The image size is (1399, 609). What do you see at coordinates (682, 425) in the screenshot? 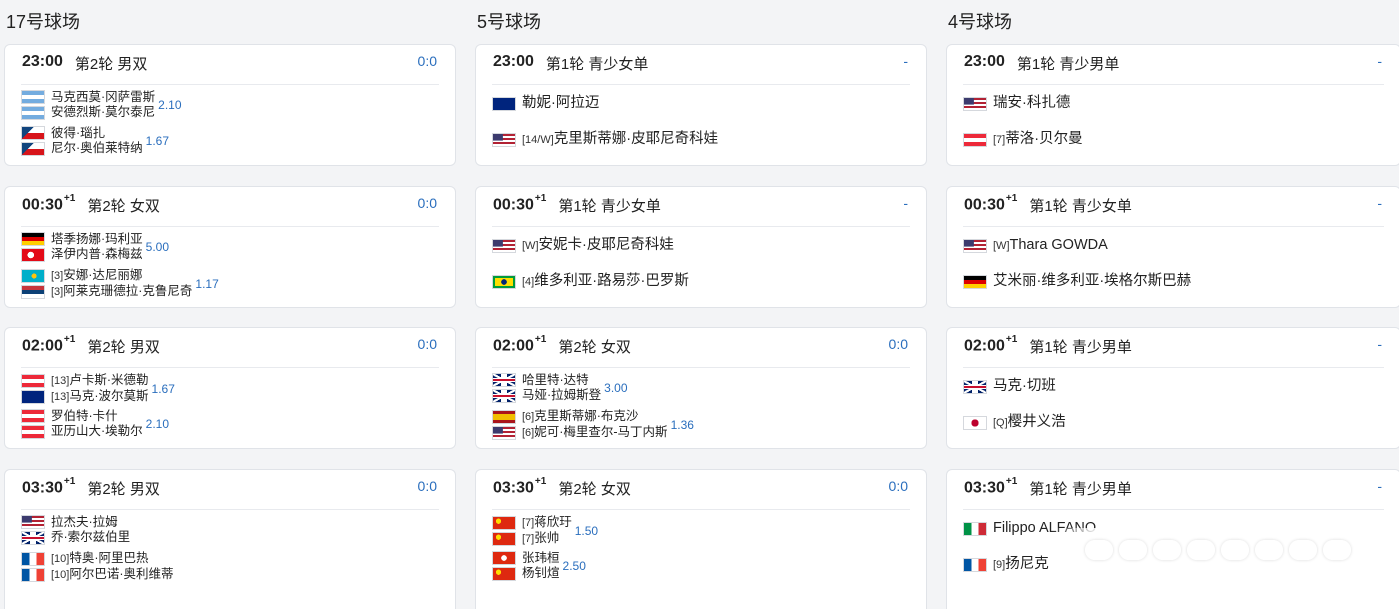
I see `betting-odds: 1.36` at bounding box center [682, 425].